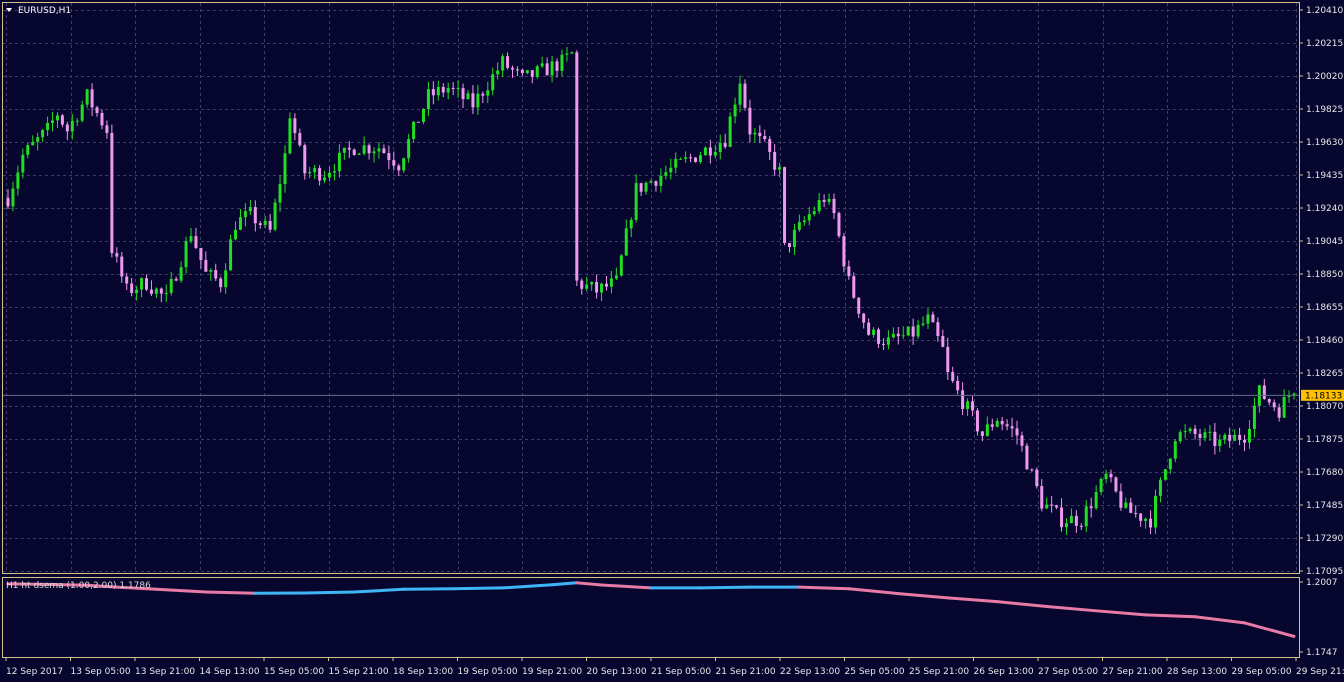 The width and height of the screenshot is (1344, 682). I want to click on price-tick-label: 1.20215, so click(1324, 44).